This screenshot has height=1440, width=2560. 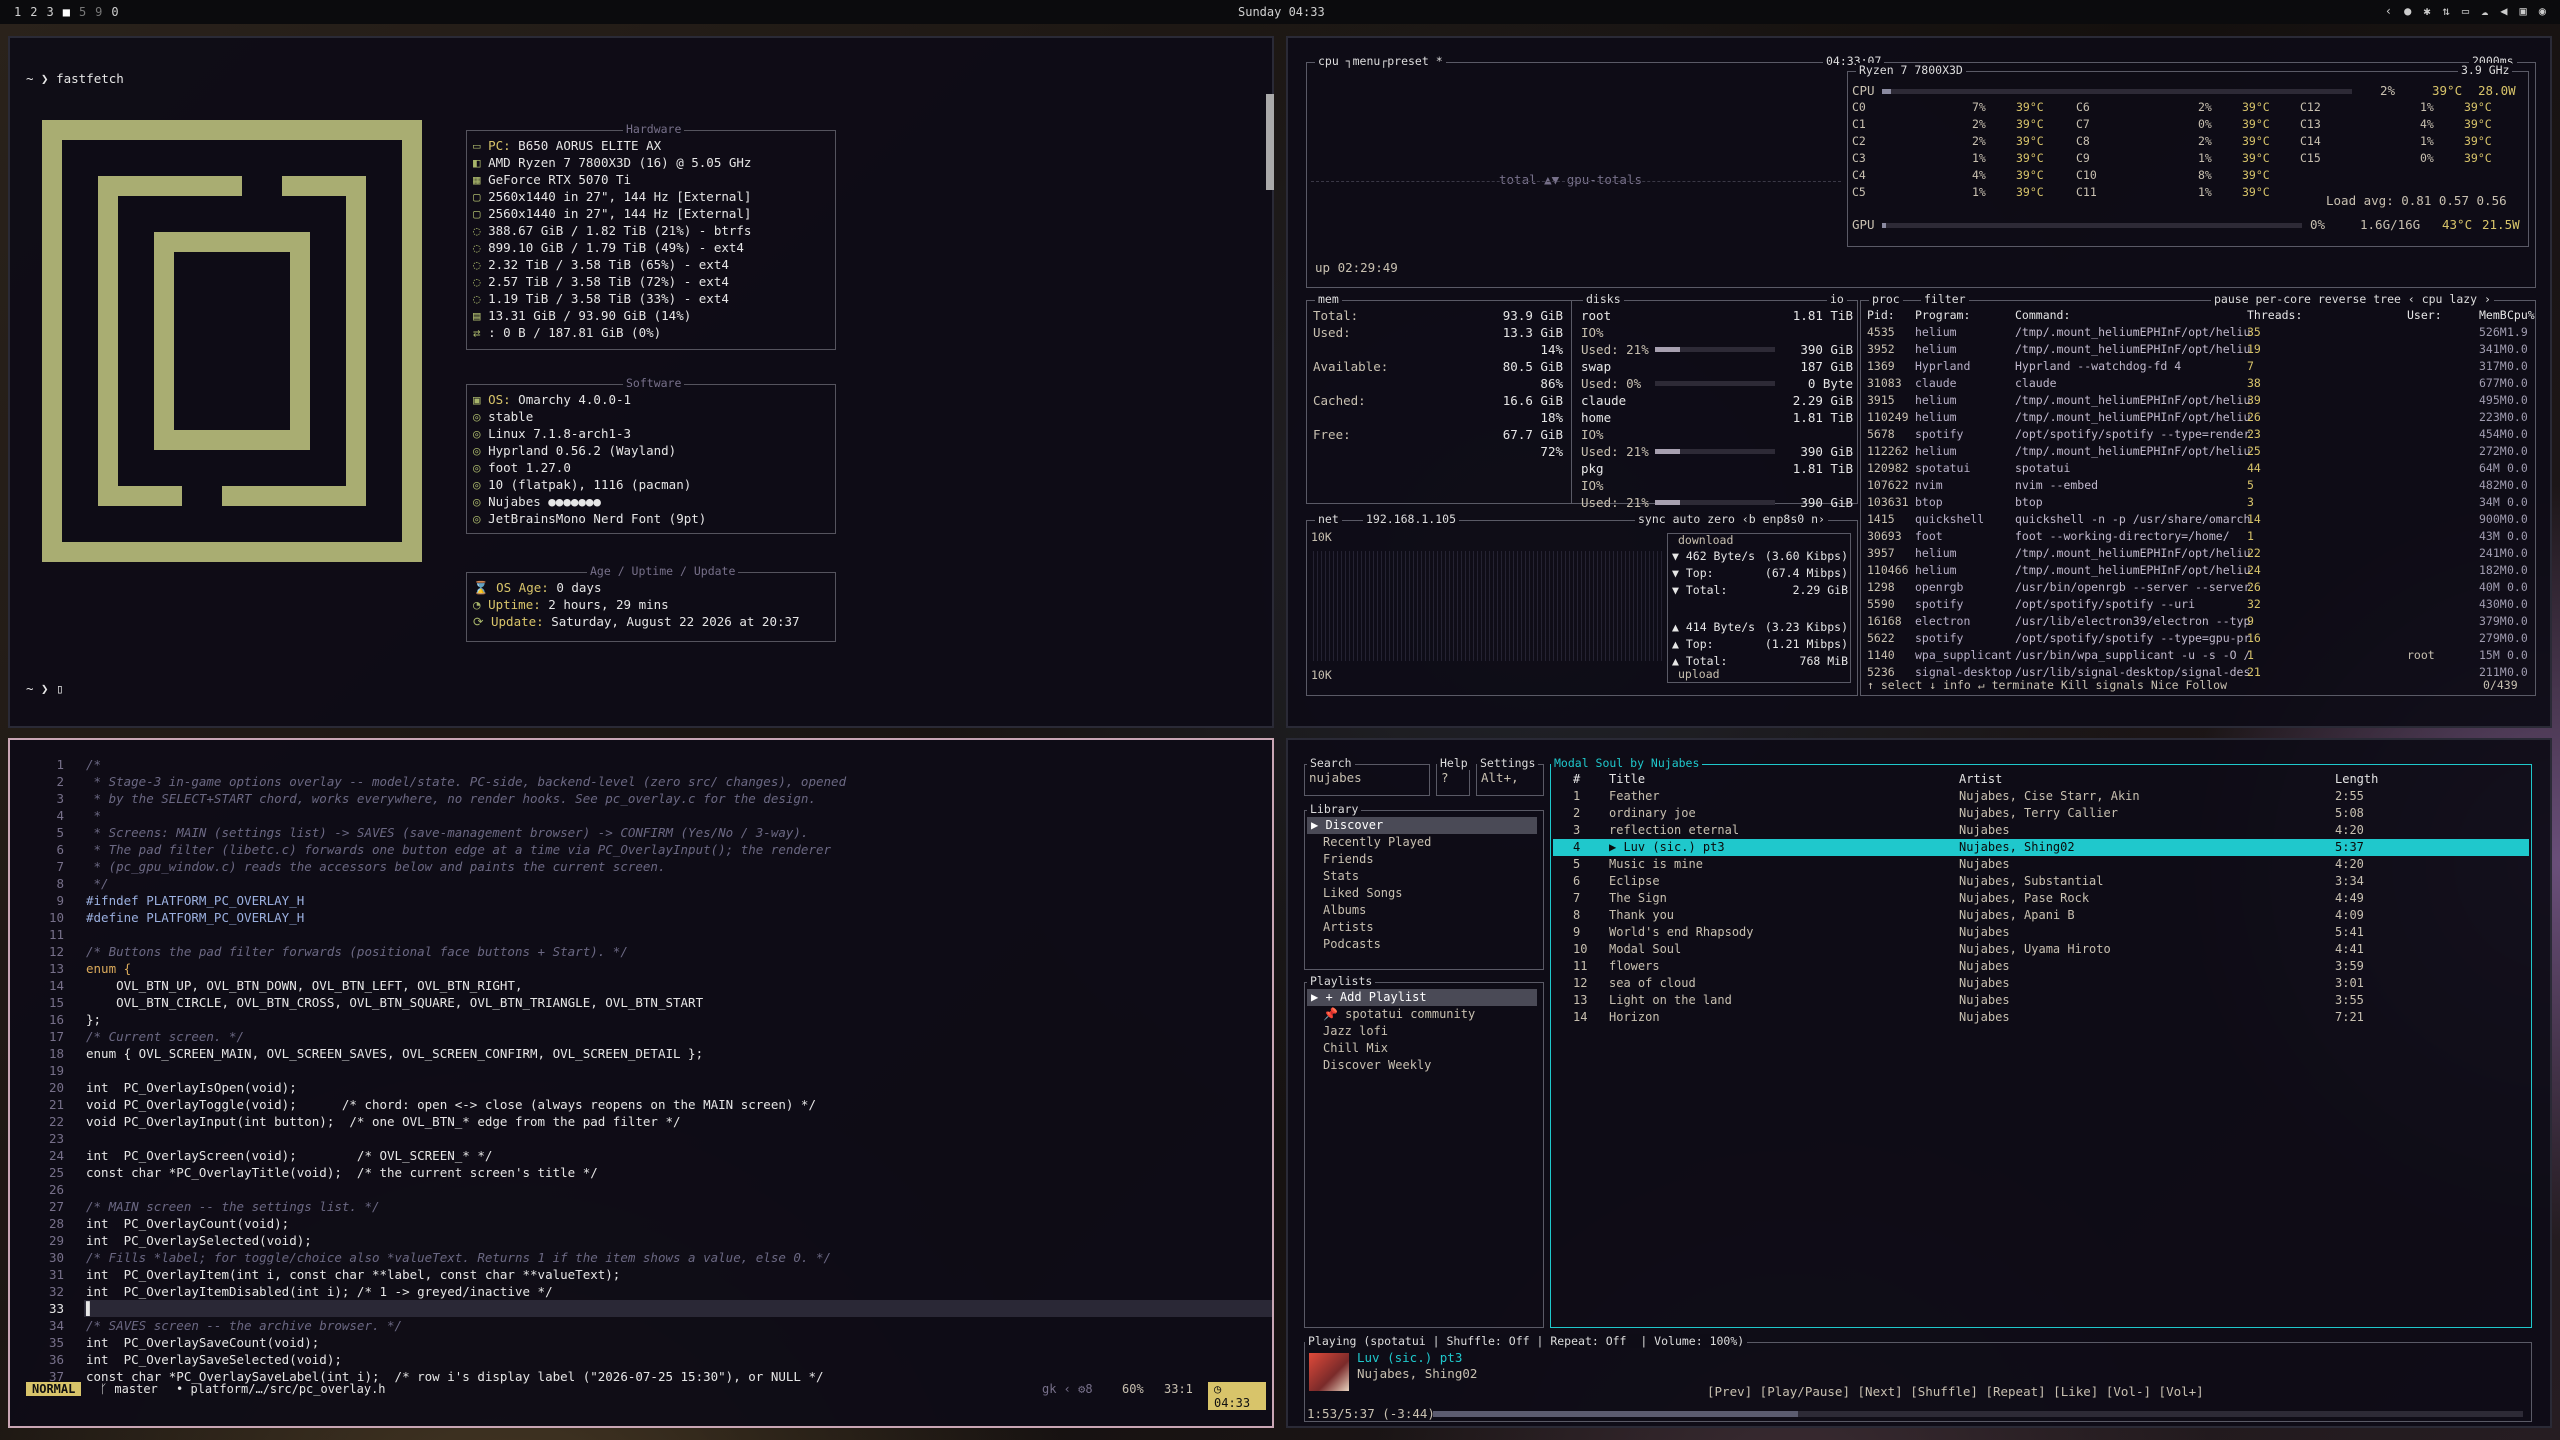 I want to click on proc-cell: 110249, so click(x=1888, y=417).